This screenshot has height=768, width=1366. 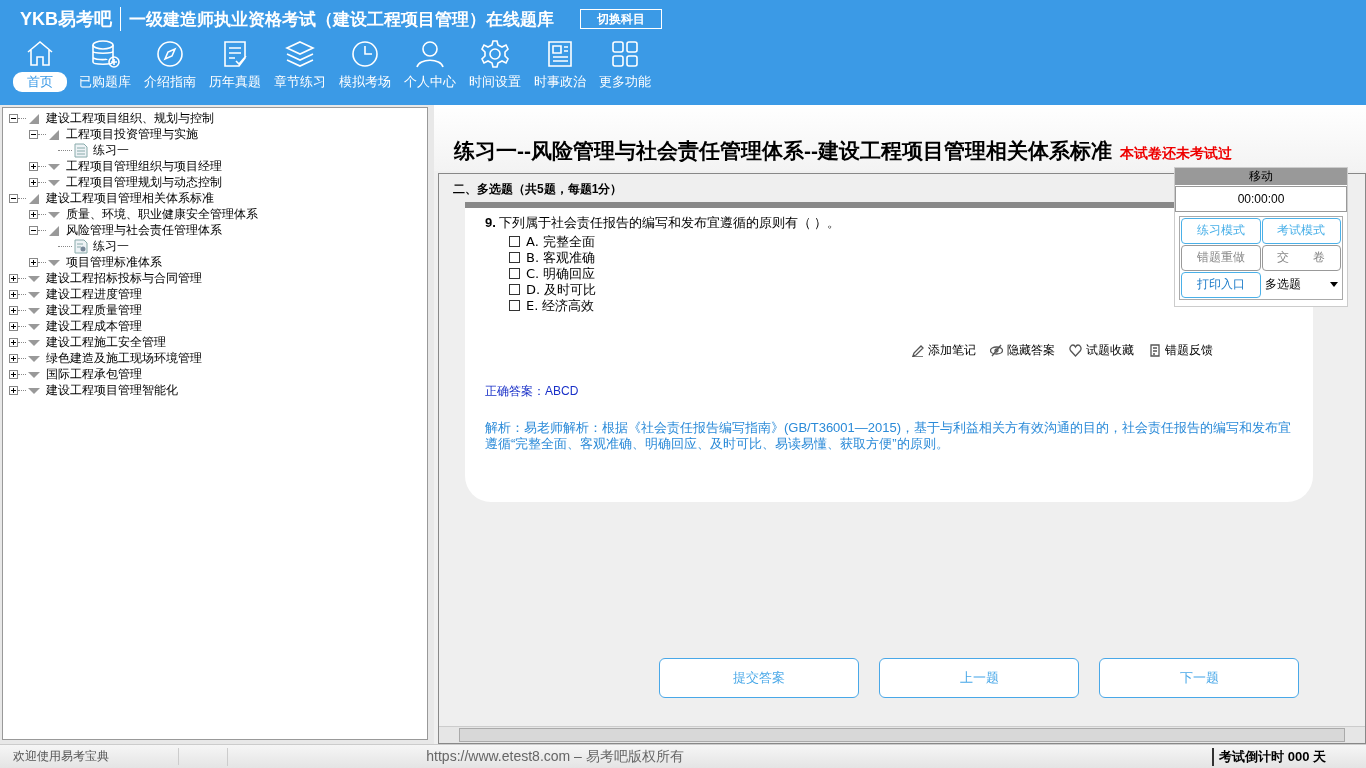 What do you see at coordinates (560, 305) in the screenshot?
I see `option-label: E. 经济高效` at bounding box center [560, 305].